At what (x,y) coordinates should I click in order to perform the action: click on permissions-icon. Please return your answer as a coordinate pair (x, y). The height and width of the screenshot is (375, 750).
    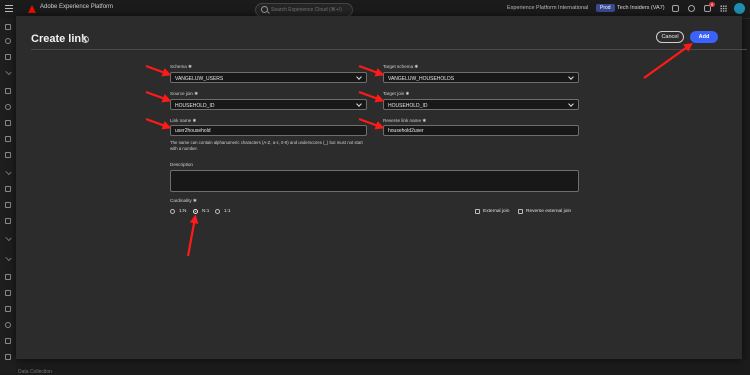
    Looking at the image, I should click on (8, 309).